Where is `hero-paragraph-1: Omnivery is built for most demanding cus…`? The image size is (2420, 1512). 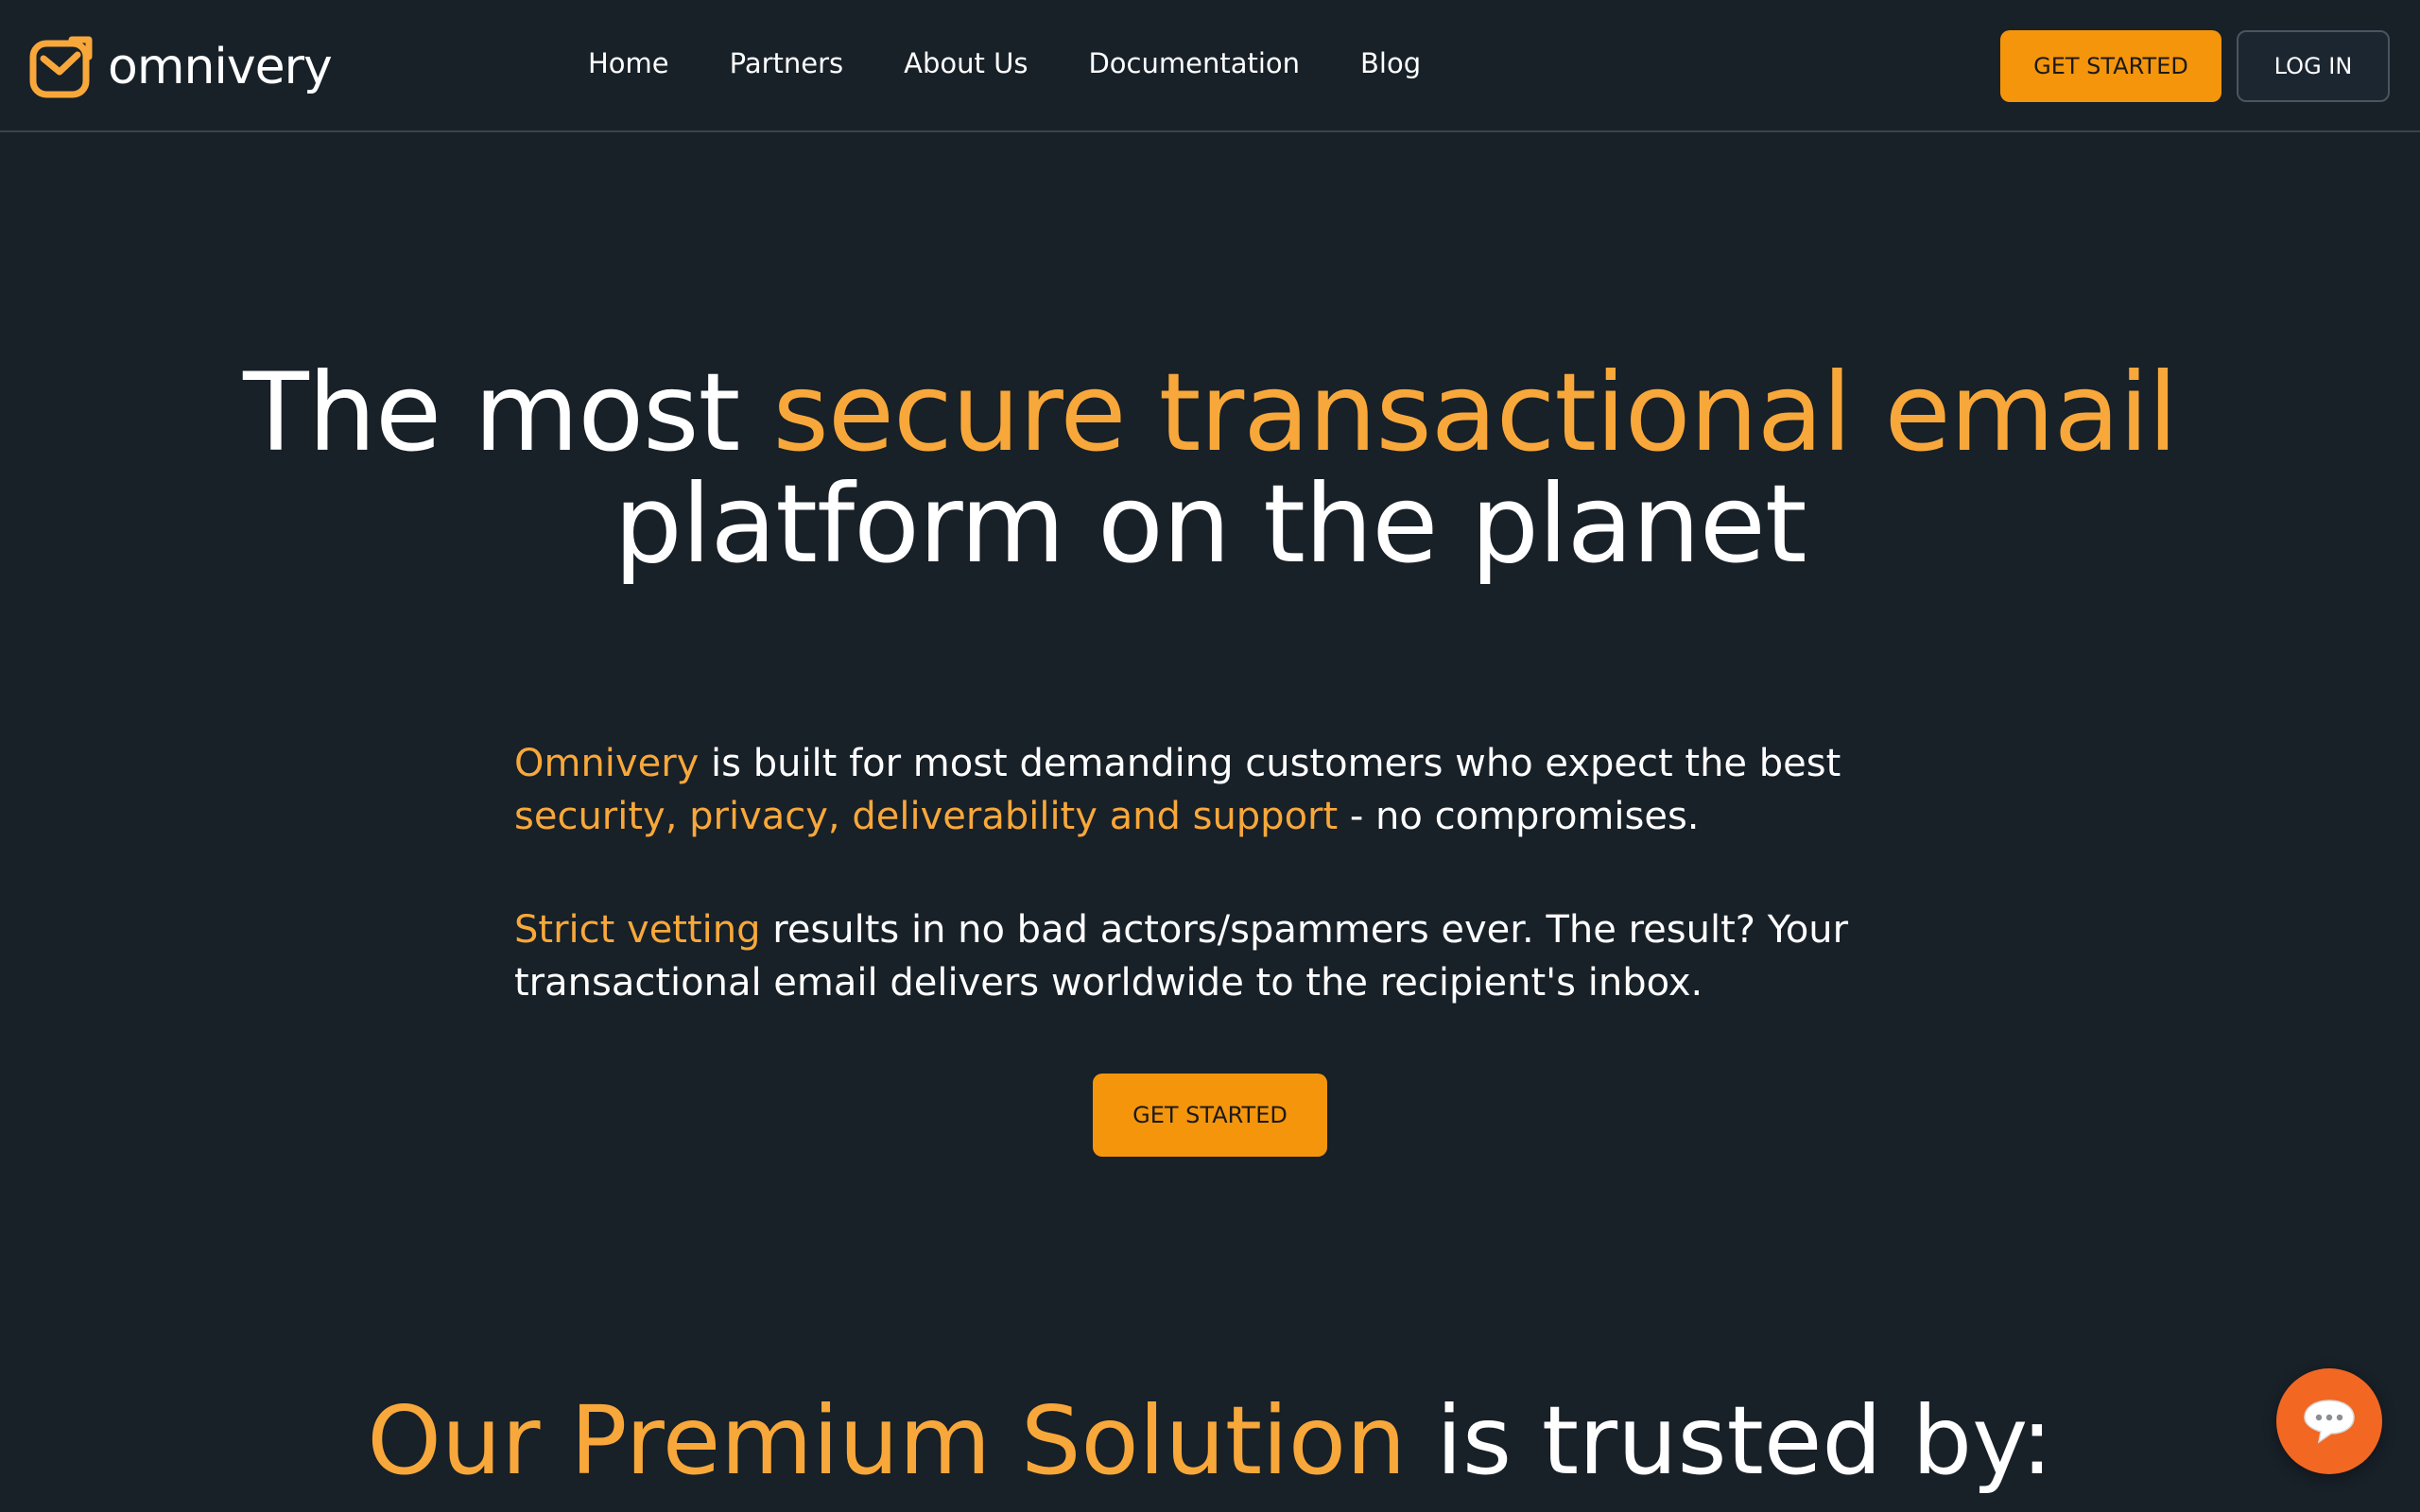
hero-paragraph-1: Omnivery is built for most demanding cus… is located at coordinates (1213, 790).